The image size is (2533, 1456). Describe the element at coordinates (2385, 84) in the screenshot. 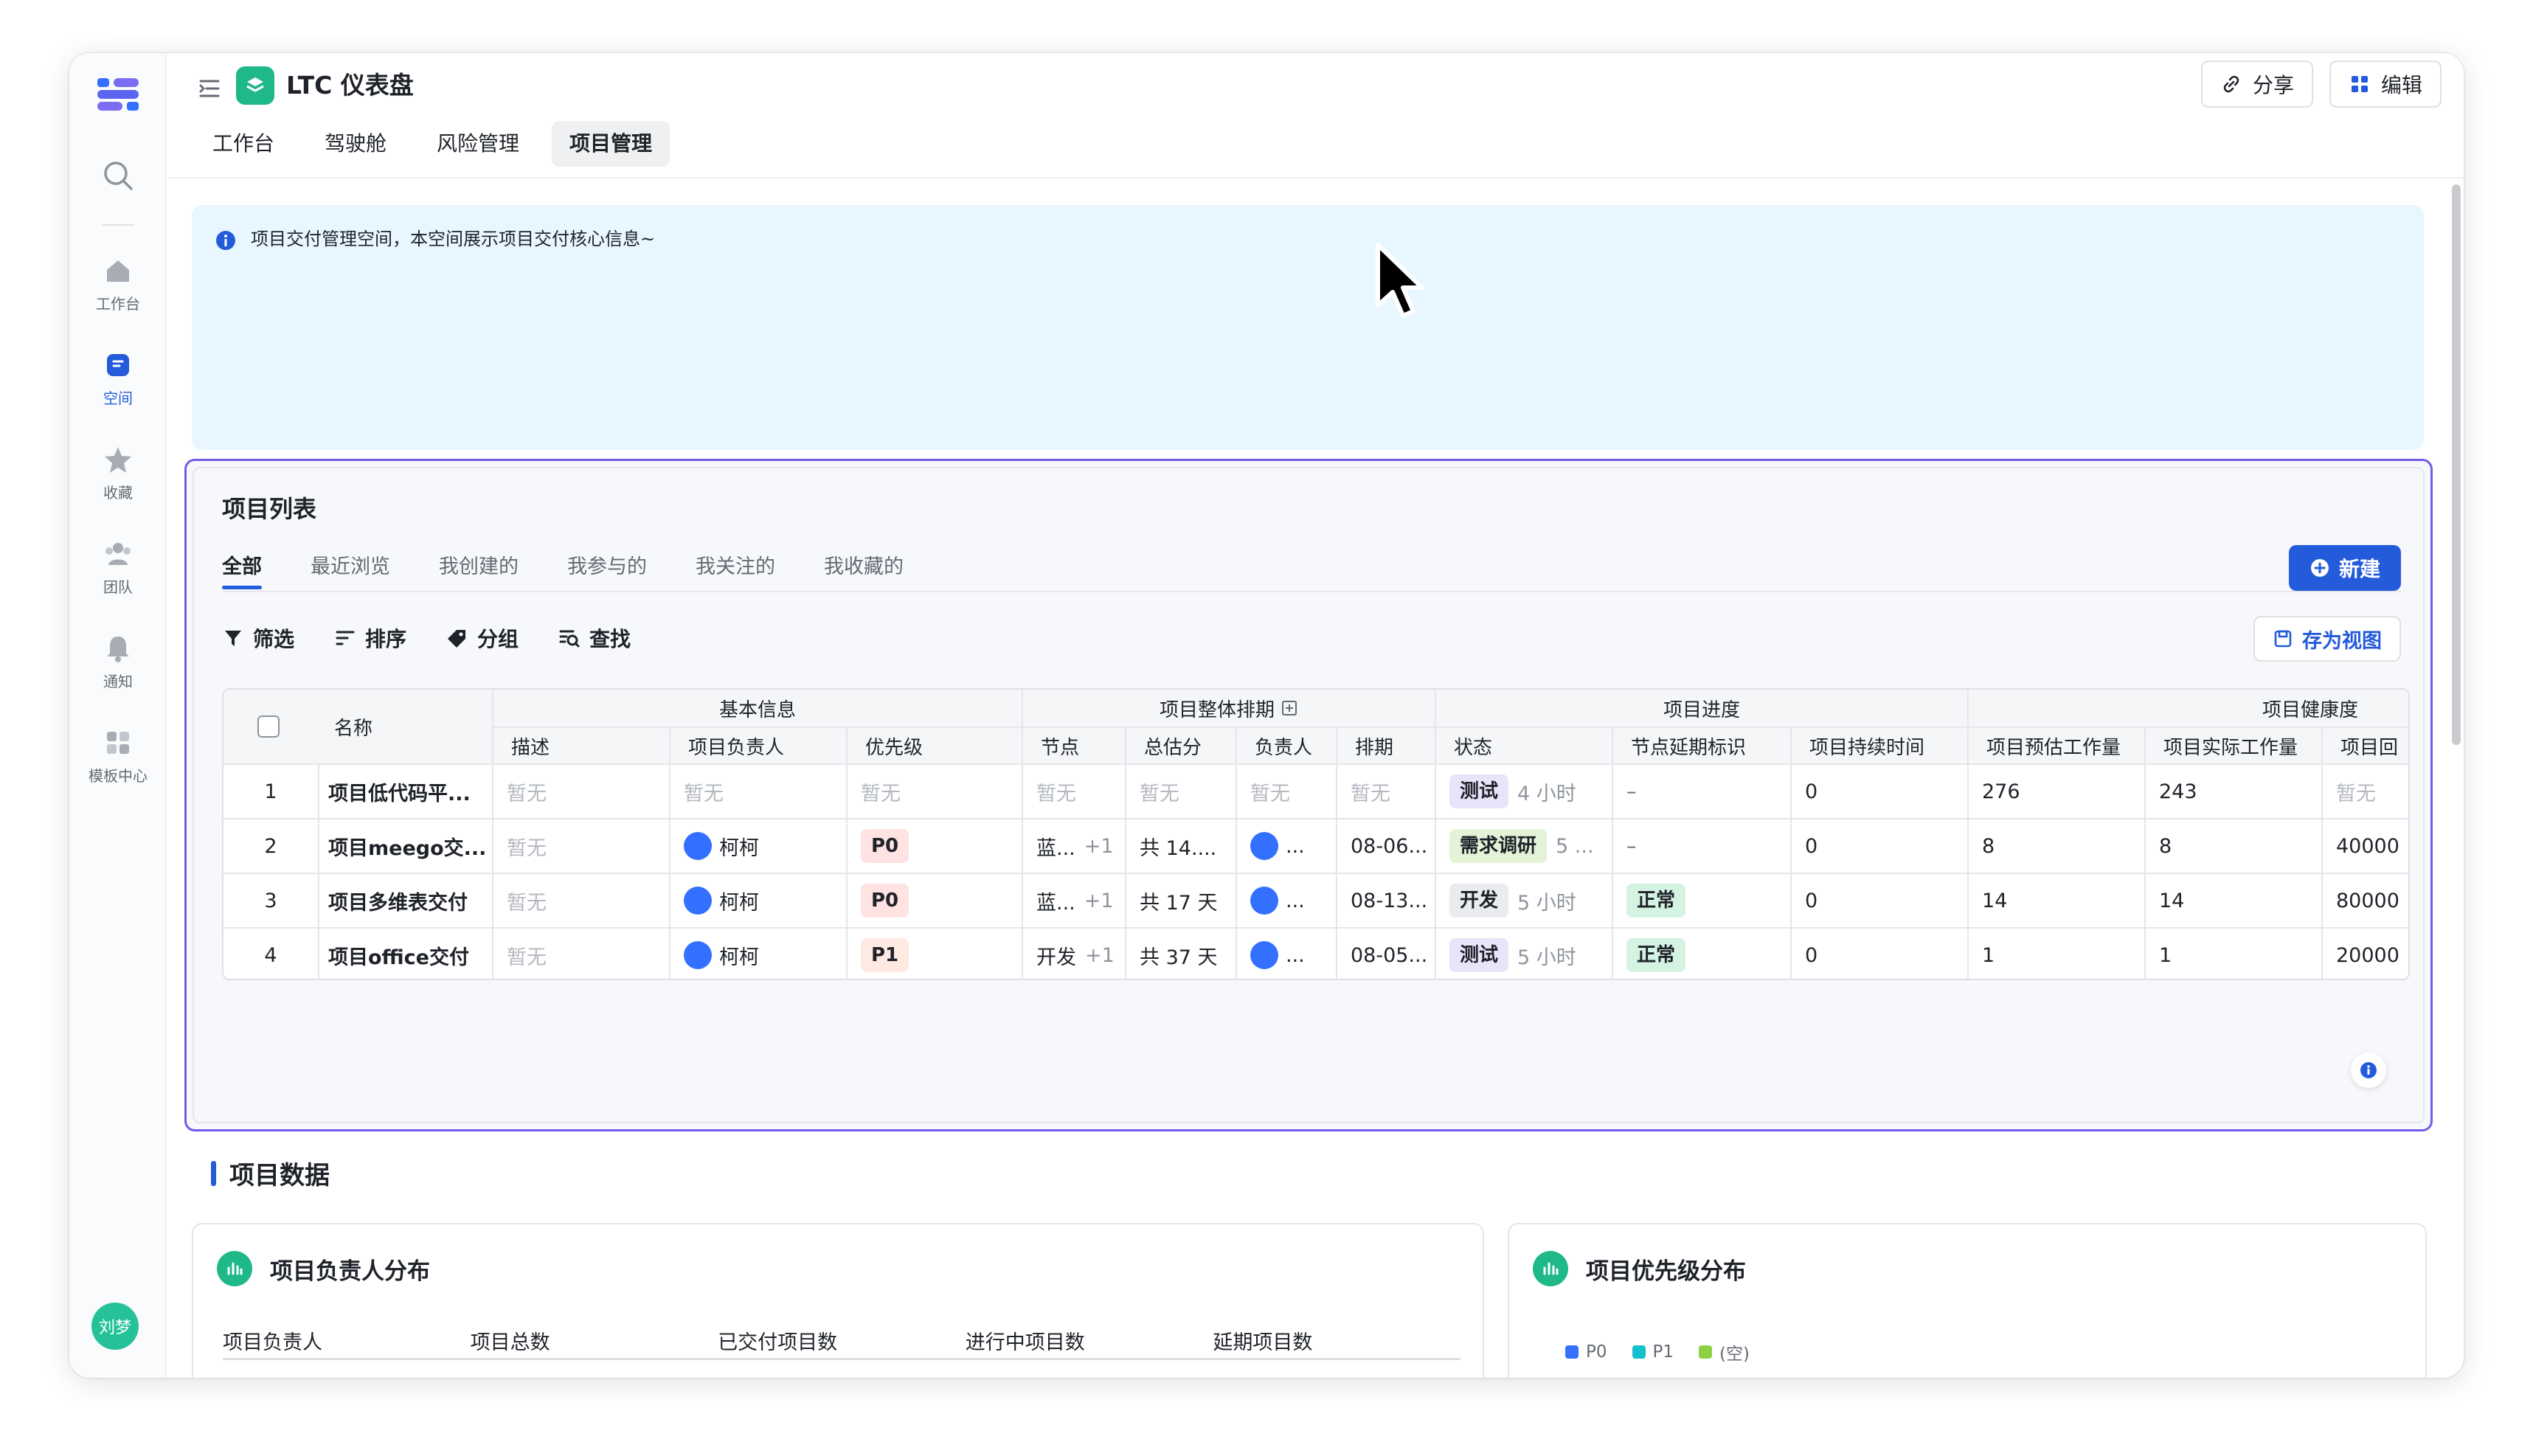

I see `edit-button: 编辑` at that location.